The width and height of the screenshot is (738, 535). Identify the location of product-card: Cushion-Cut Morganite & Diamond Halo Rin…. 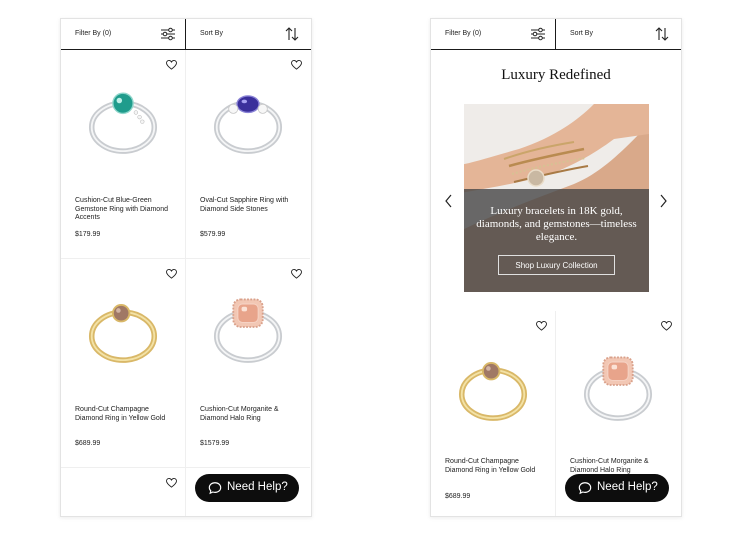
(248, 363).